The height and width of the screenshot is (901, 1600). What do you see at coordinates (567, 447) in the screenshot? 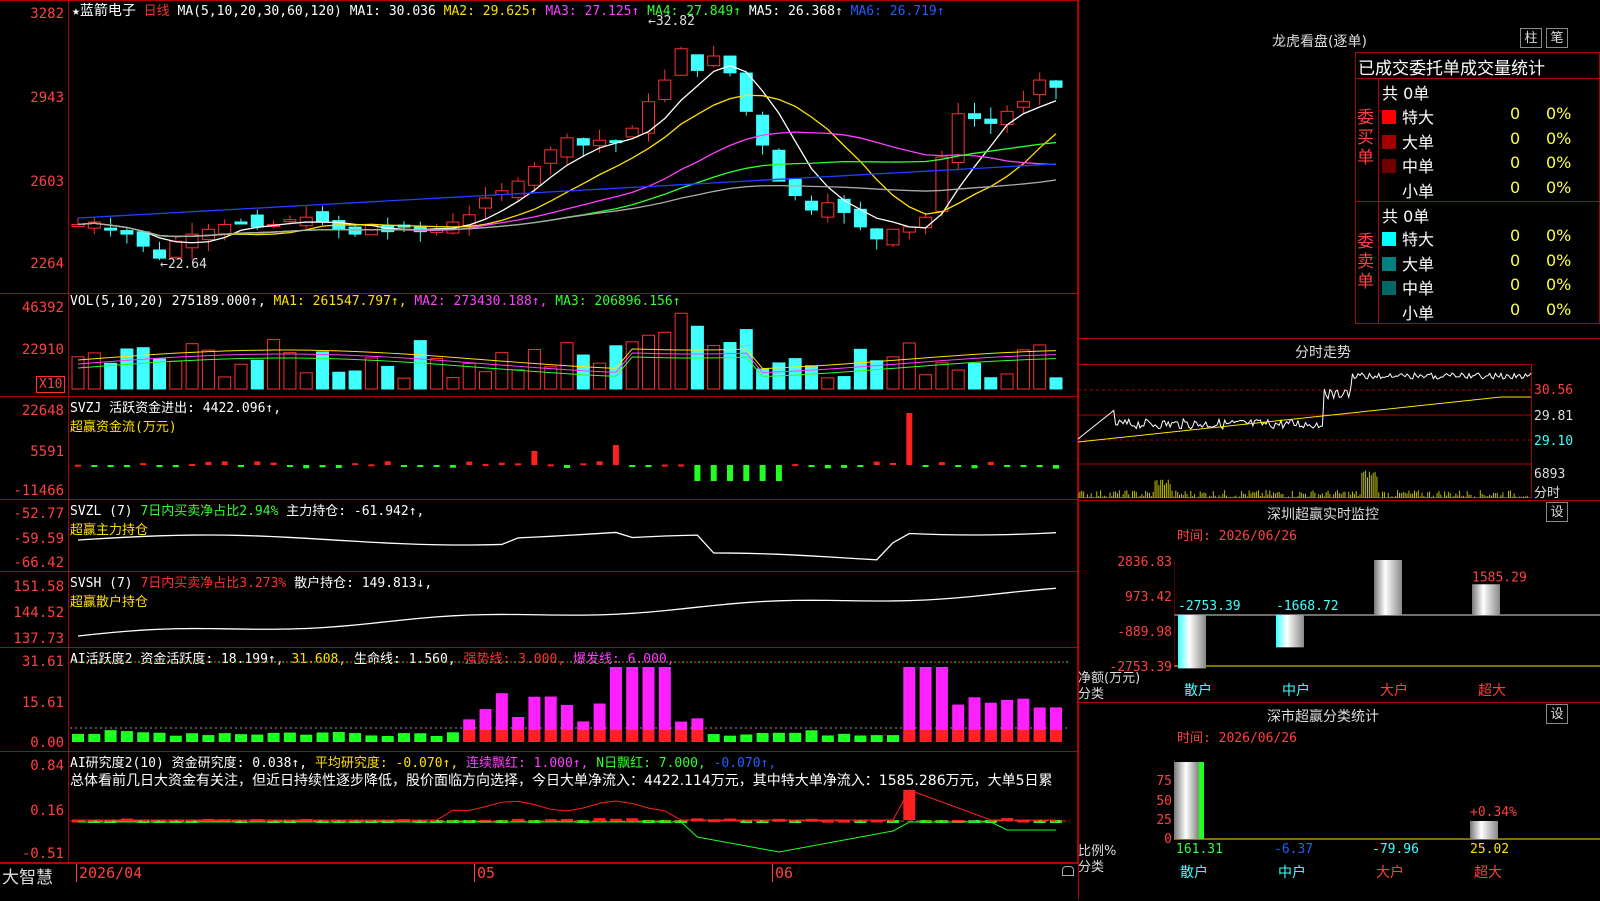
I see `svzj-bars` at bounding box center [567, 447].